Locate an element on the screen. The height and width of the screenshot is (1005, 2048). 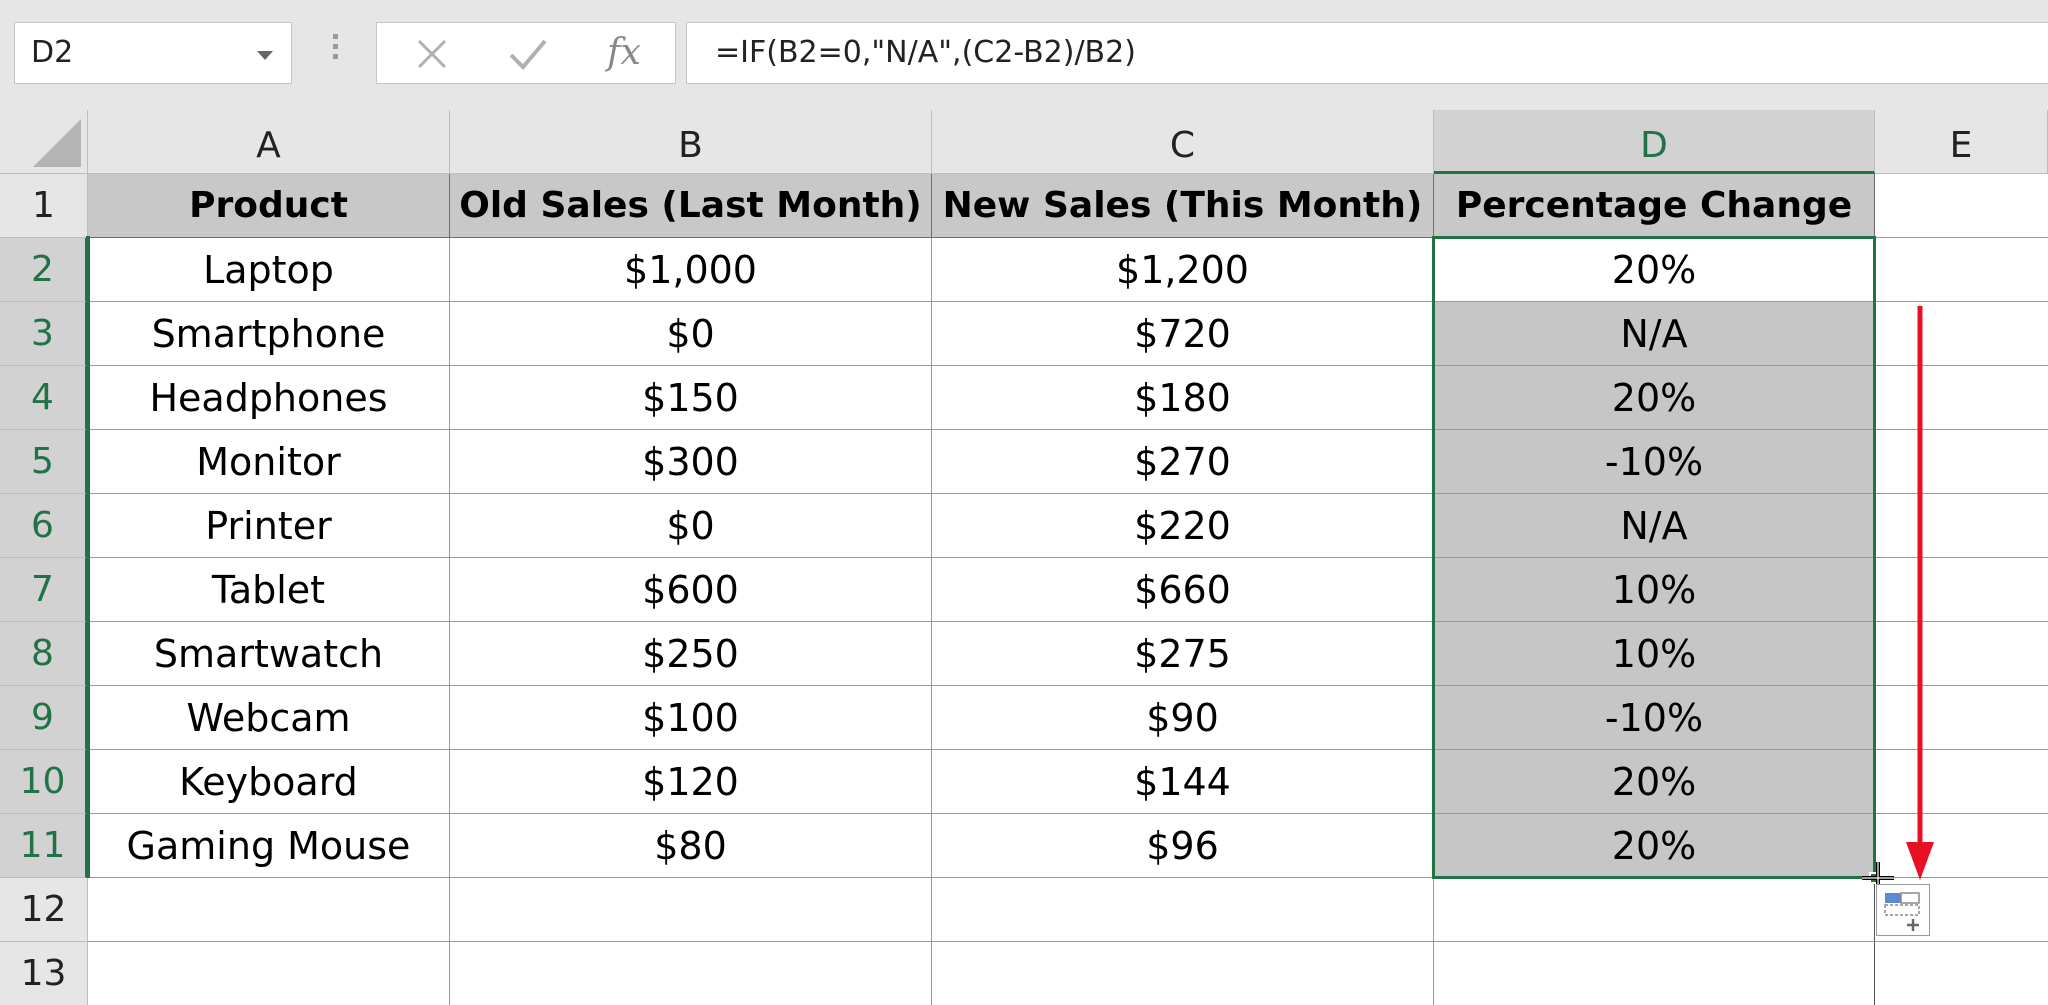
cell-c6: $220 is located at coordinates (1183, 526).